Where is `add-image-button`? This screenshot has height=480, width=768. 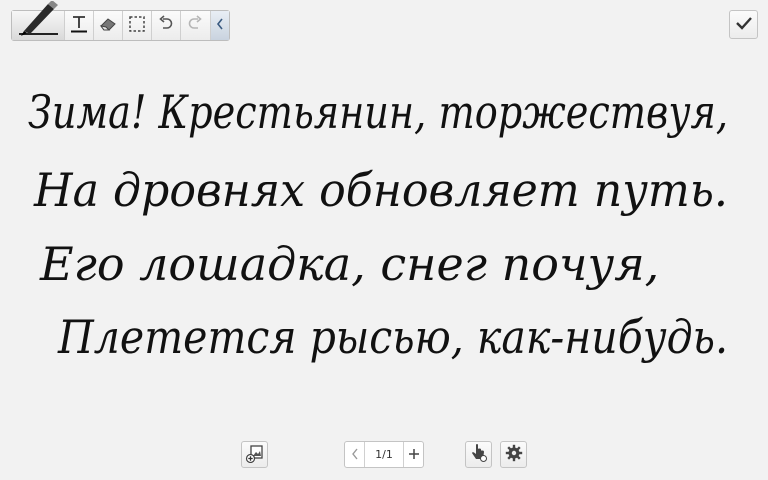 add-image-button is located at coordinates (254, 454).